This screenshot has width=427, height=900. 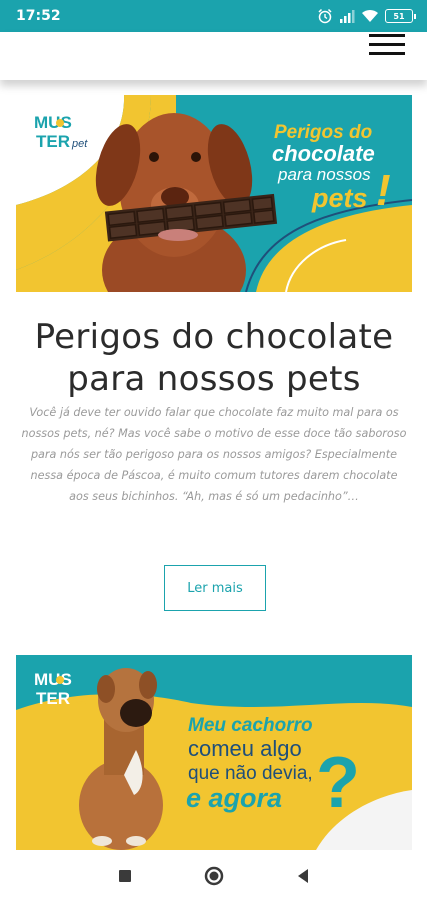 I want to click on logo-suffix: pet, so click(x=79, y=144).